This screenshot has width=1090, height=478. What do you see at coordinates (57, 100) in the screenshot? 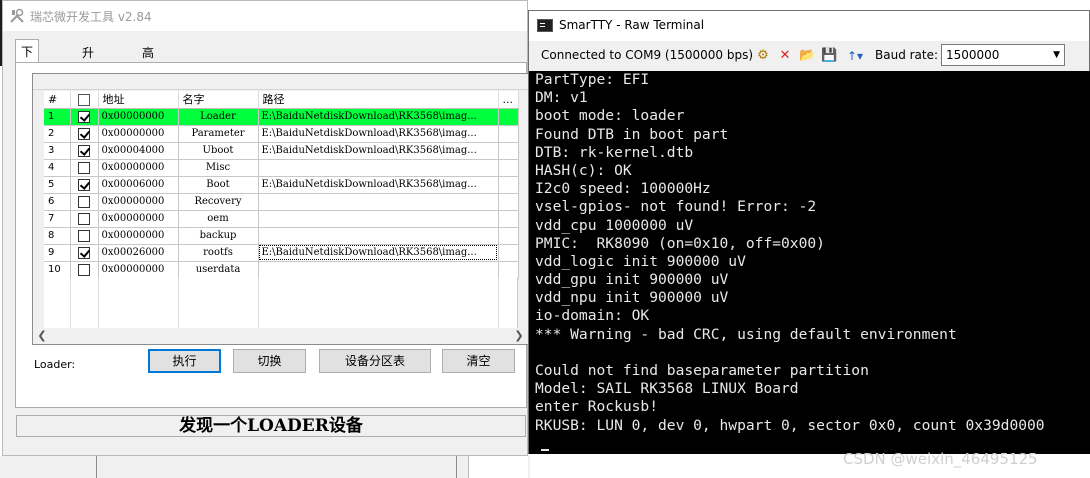
I see `column-header-index: #` at bounding box center [57, 100].